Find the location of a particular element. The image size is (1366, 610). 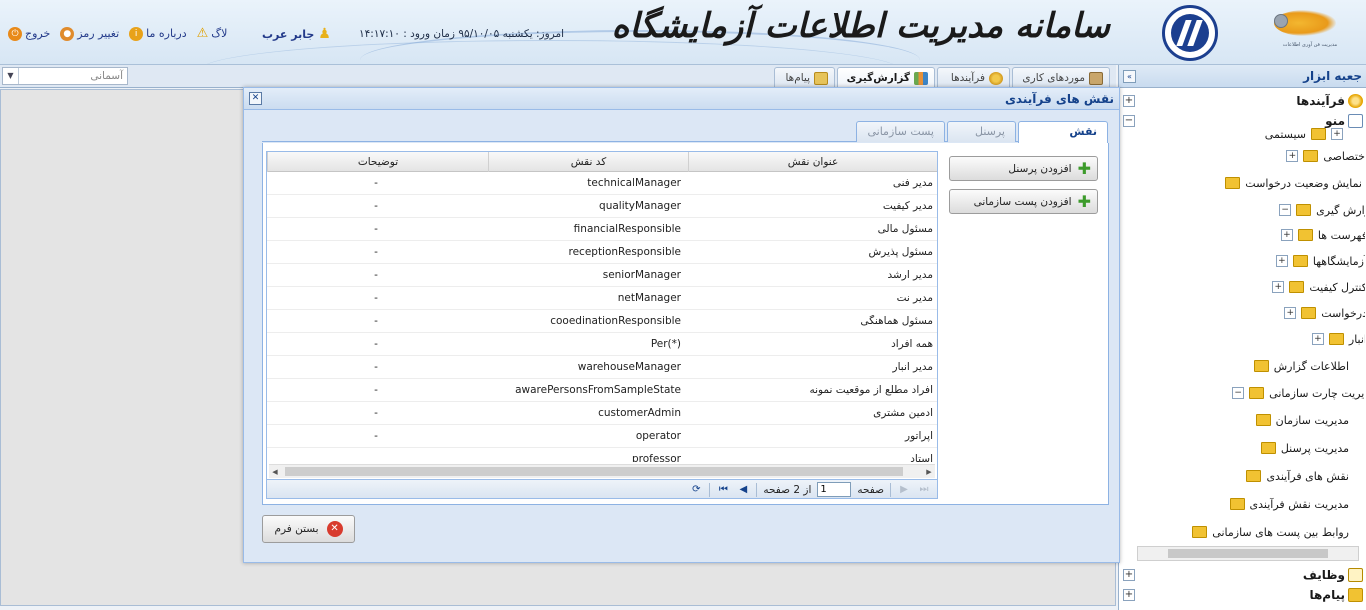

table-row: اپراتور operator - is located at coordinates (602, 436).